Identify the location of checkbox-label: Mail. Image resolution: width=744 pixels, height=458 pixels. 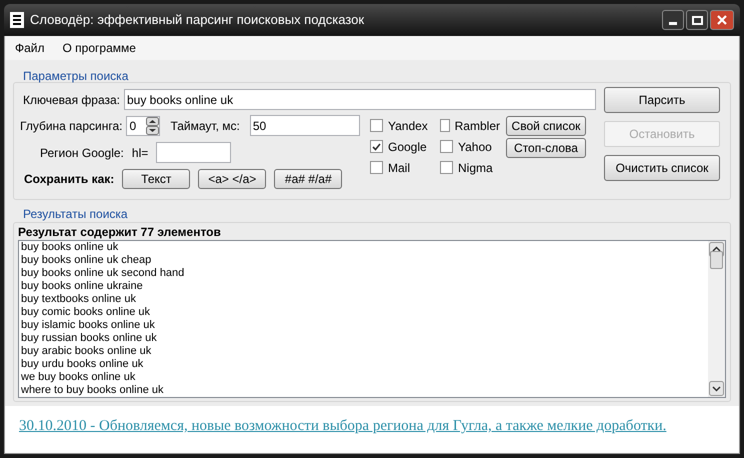
(399, 168).